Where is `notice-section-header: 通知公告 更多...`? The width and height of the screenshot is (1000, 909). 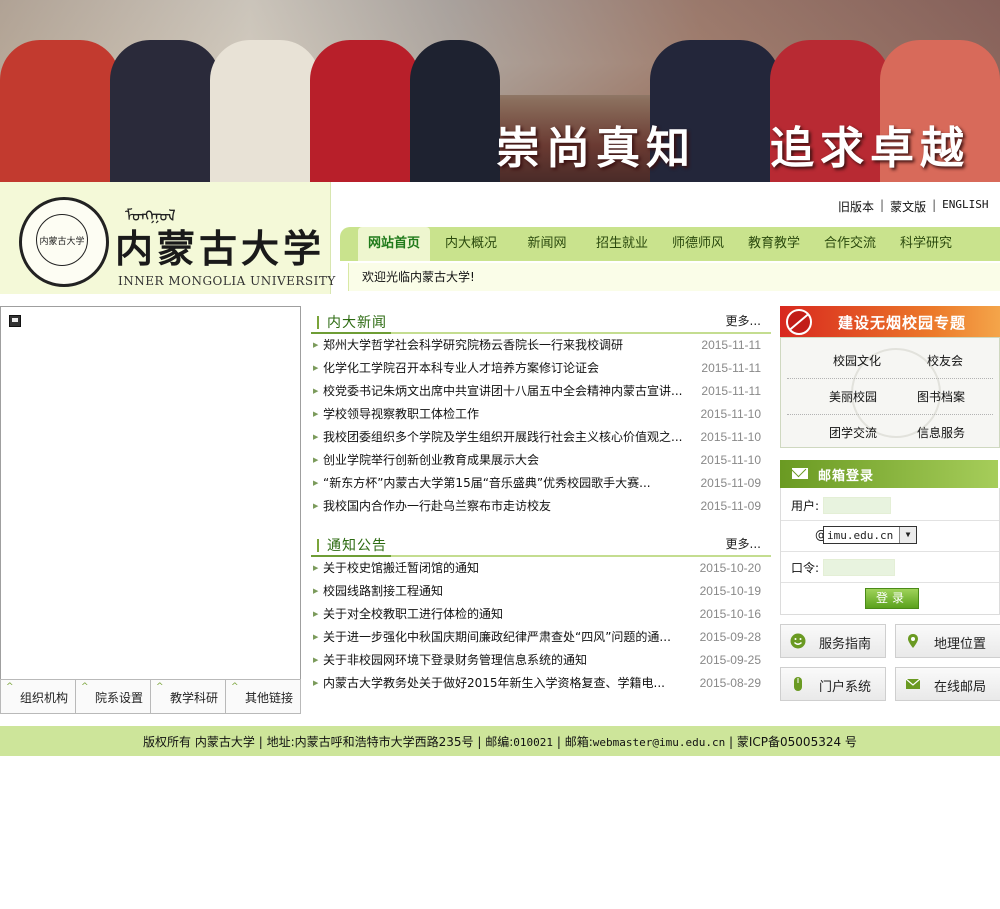 notice-section-header: 通知公告 更多... is located at coordinates (541, 544).